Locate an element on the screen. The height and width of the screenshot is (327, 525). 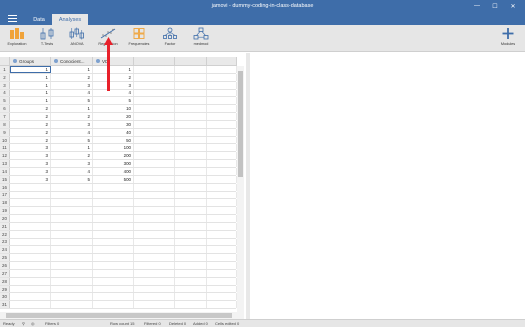
row-number: 20 is located at coordinates (5, 218).